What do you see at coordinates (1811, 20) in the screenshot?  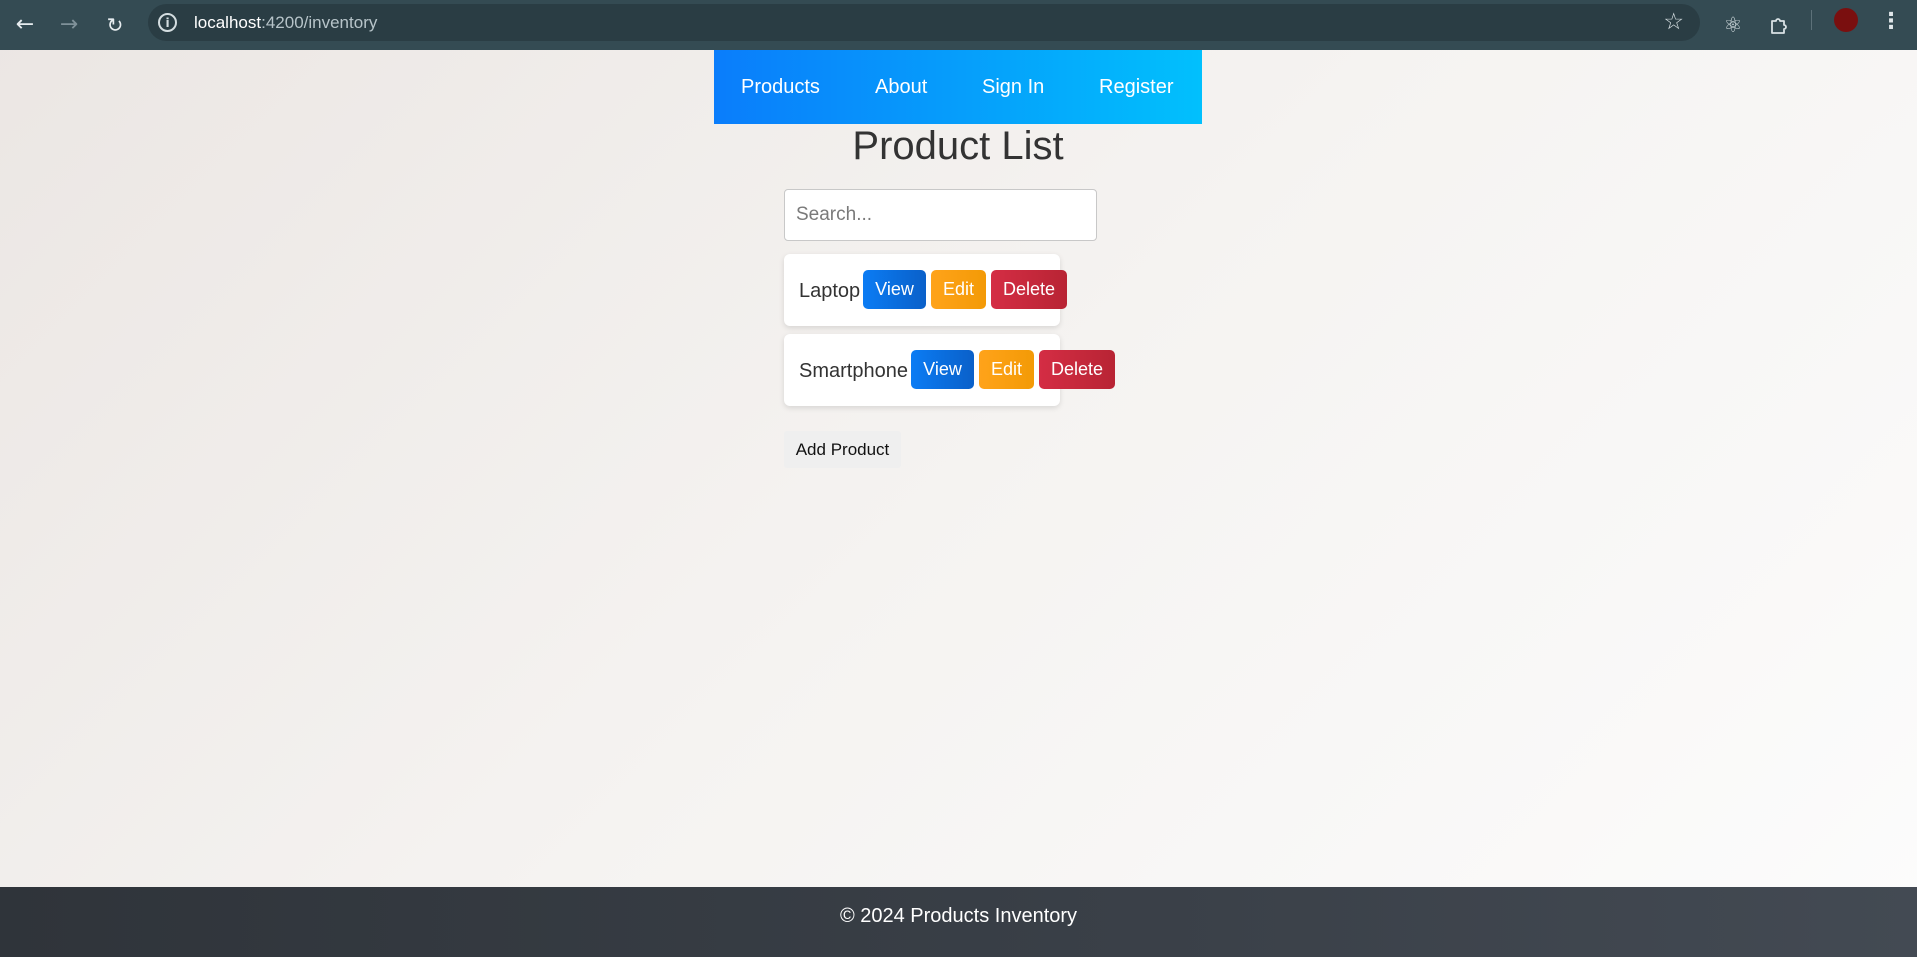 I see `toolbar-divider` at bounding box center [1811, 20].